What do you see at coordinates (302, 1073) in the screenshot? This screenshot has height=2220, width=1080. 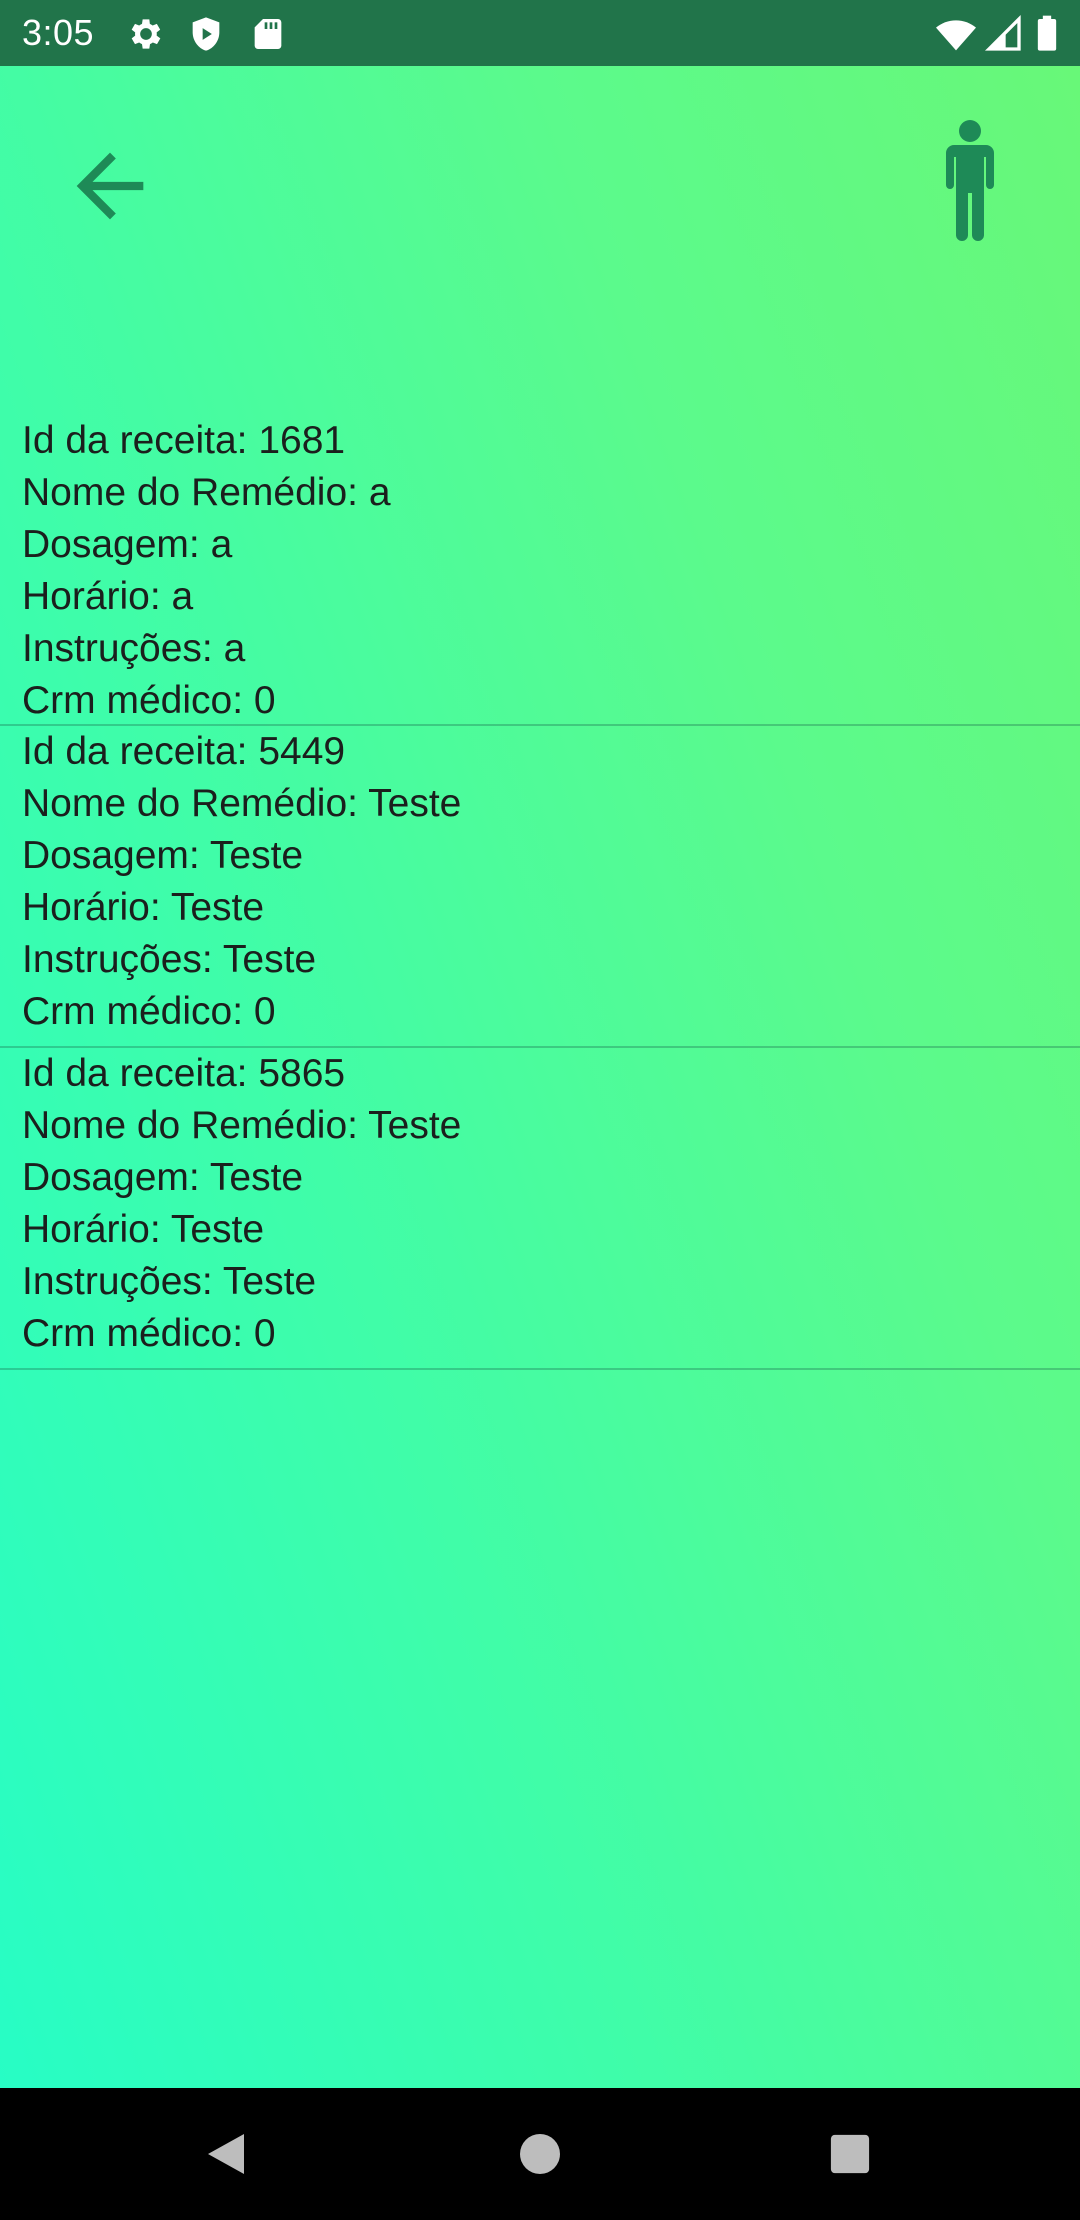 I see `prescription-id-value: 5865` at bounding box center [302, 1073].